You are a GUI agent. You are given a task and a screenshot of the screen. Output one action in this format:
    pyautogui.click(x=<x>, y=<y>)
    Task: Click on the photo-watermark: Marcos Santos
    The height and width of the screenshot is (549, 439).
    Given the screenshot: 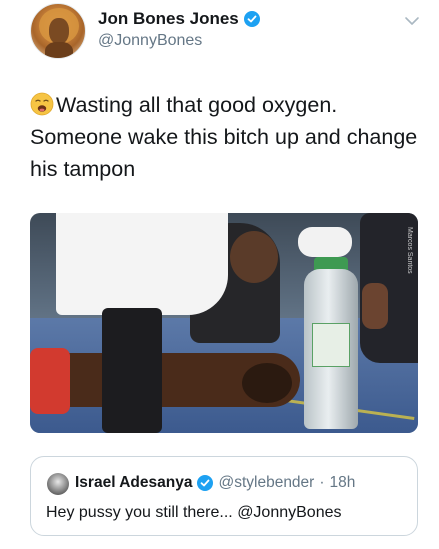 What is the action you would take?
    pyautogui.click(x=409, y=250)
    